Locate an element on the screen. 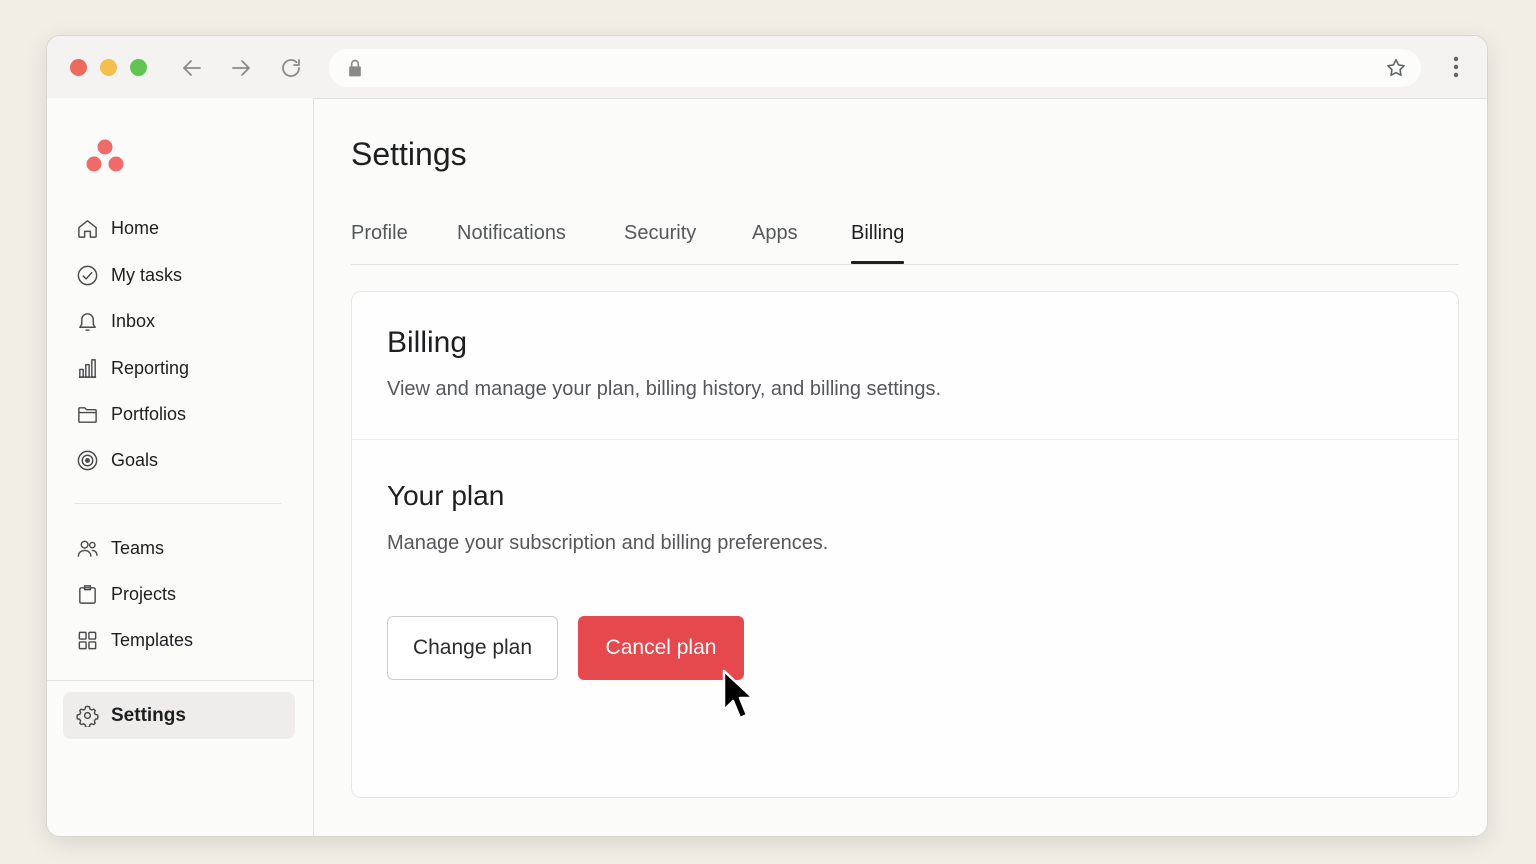 This screenshot has height=864, width=1536. sidebar-item-teams: Teams is located at coordinates (179, 548).